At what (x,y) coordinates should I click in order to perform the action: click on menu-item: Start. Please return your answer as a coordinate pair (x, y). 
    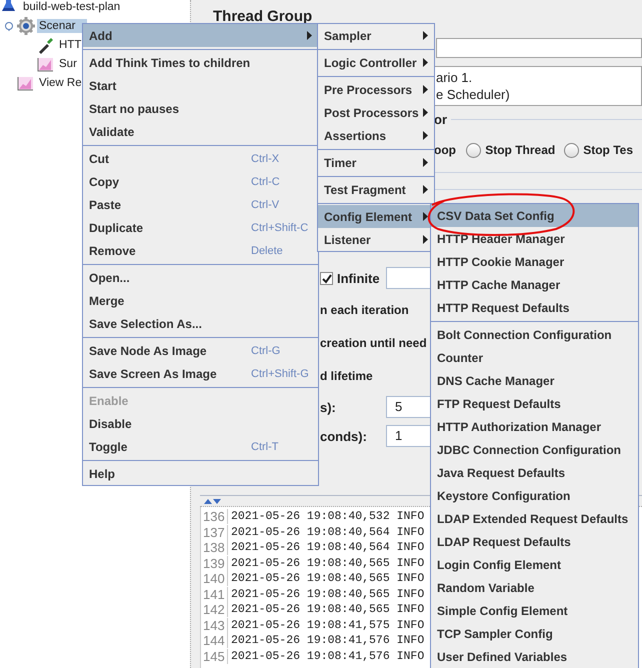
    Looking at the image, I should click on (200, 85).